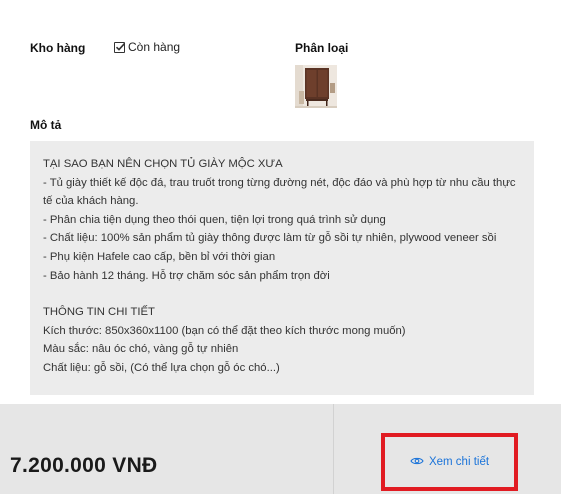  I want to click on stock-label: Kho hàng, so click(58, 48).